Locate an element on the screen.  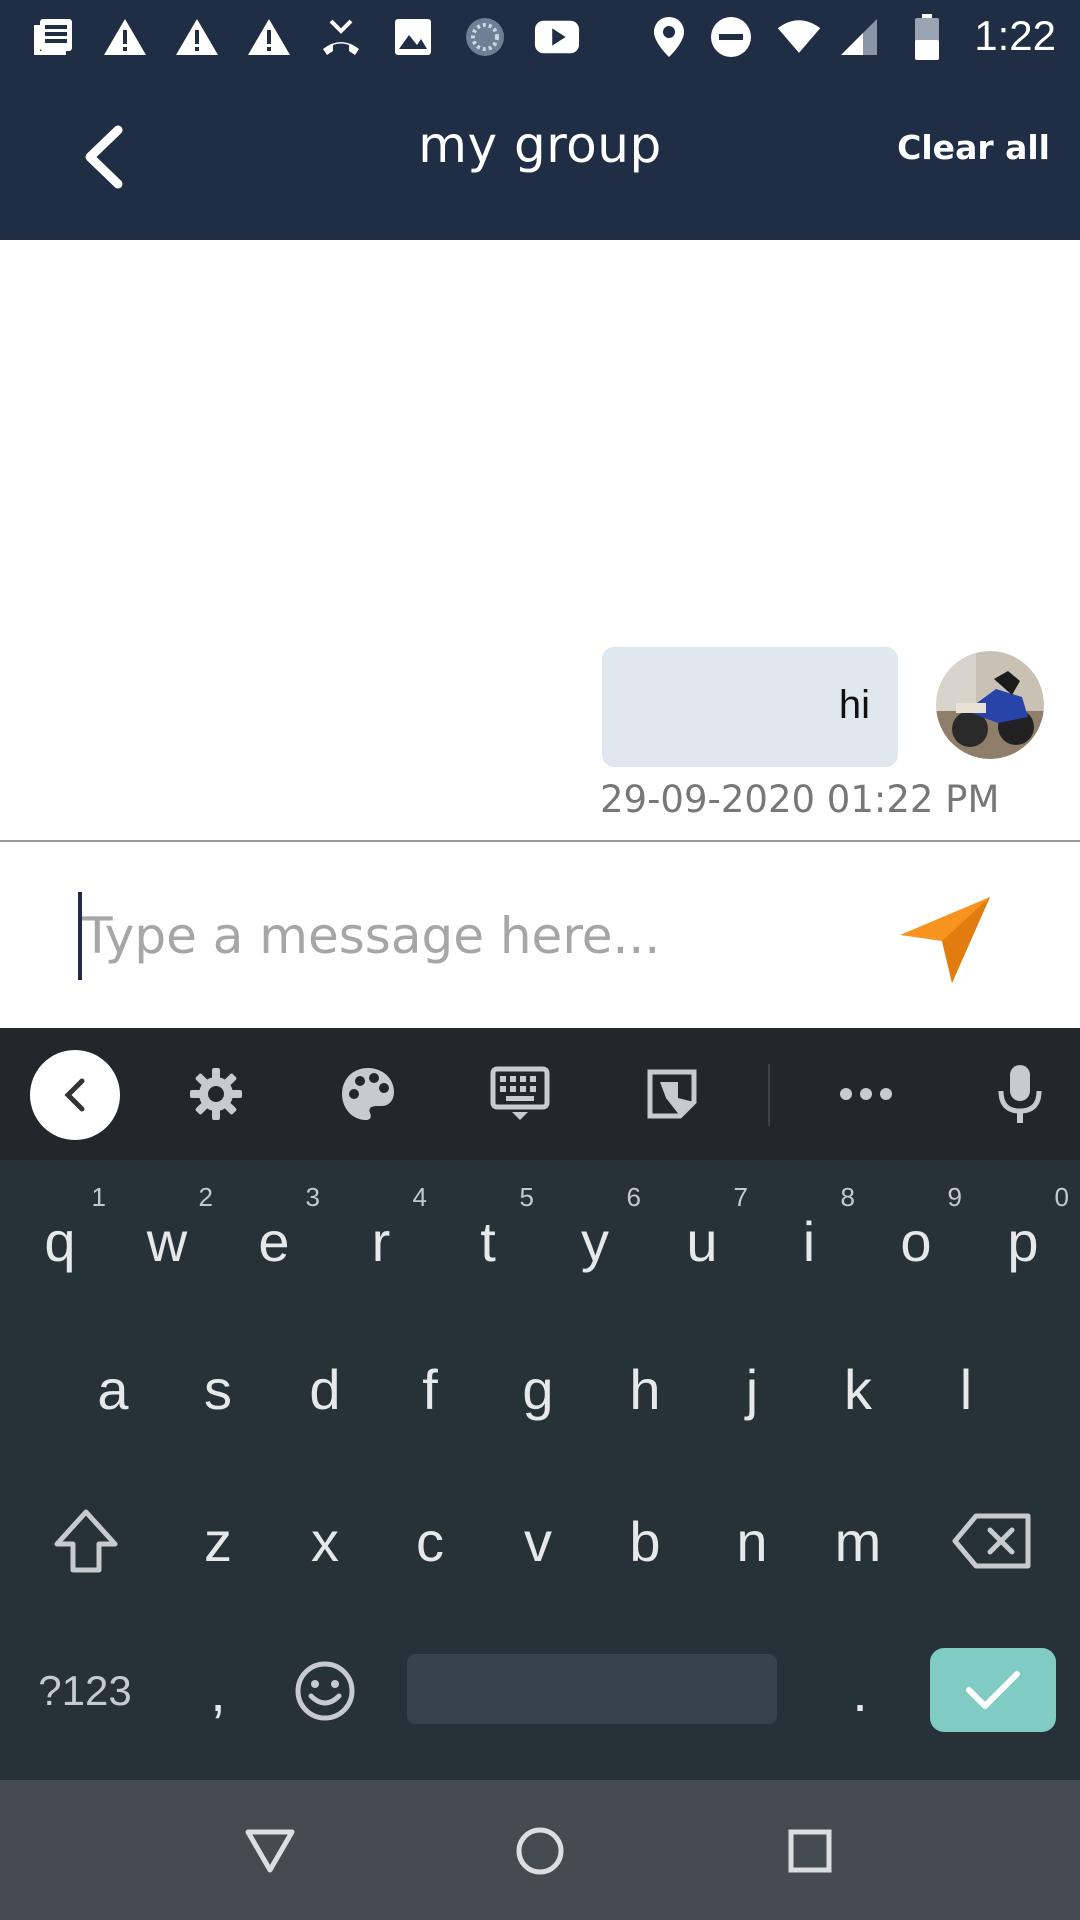
youtube-icon is located at coordinates (557, 37).